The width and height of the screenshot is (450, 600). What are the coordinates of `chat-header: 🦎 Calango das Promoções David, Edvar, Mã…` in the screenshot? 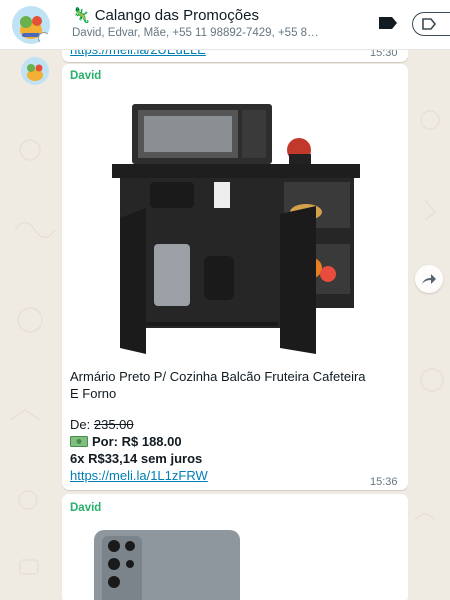 It's located at (225, 25).